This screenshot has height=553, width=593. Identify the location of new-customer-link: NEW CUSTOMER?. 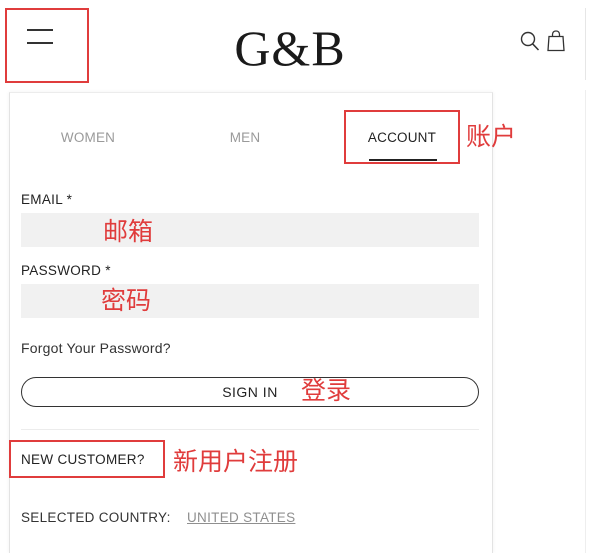
(83, 459).